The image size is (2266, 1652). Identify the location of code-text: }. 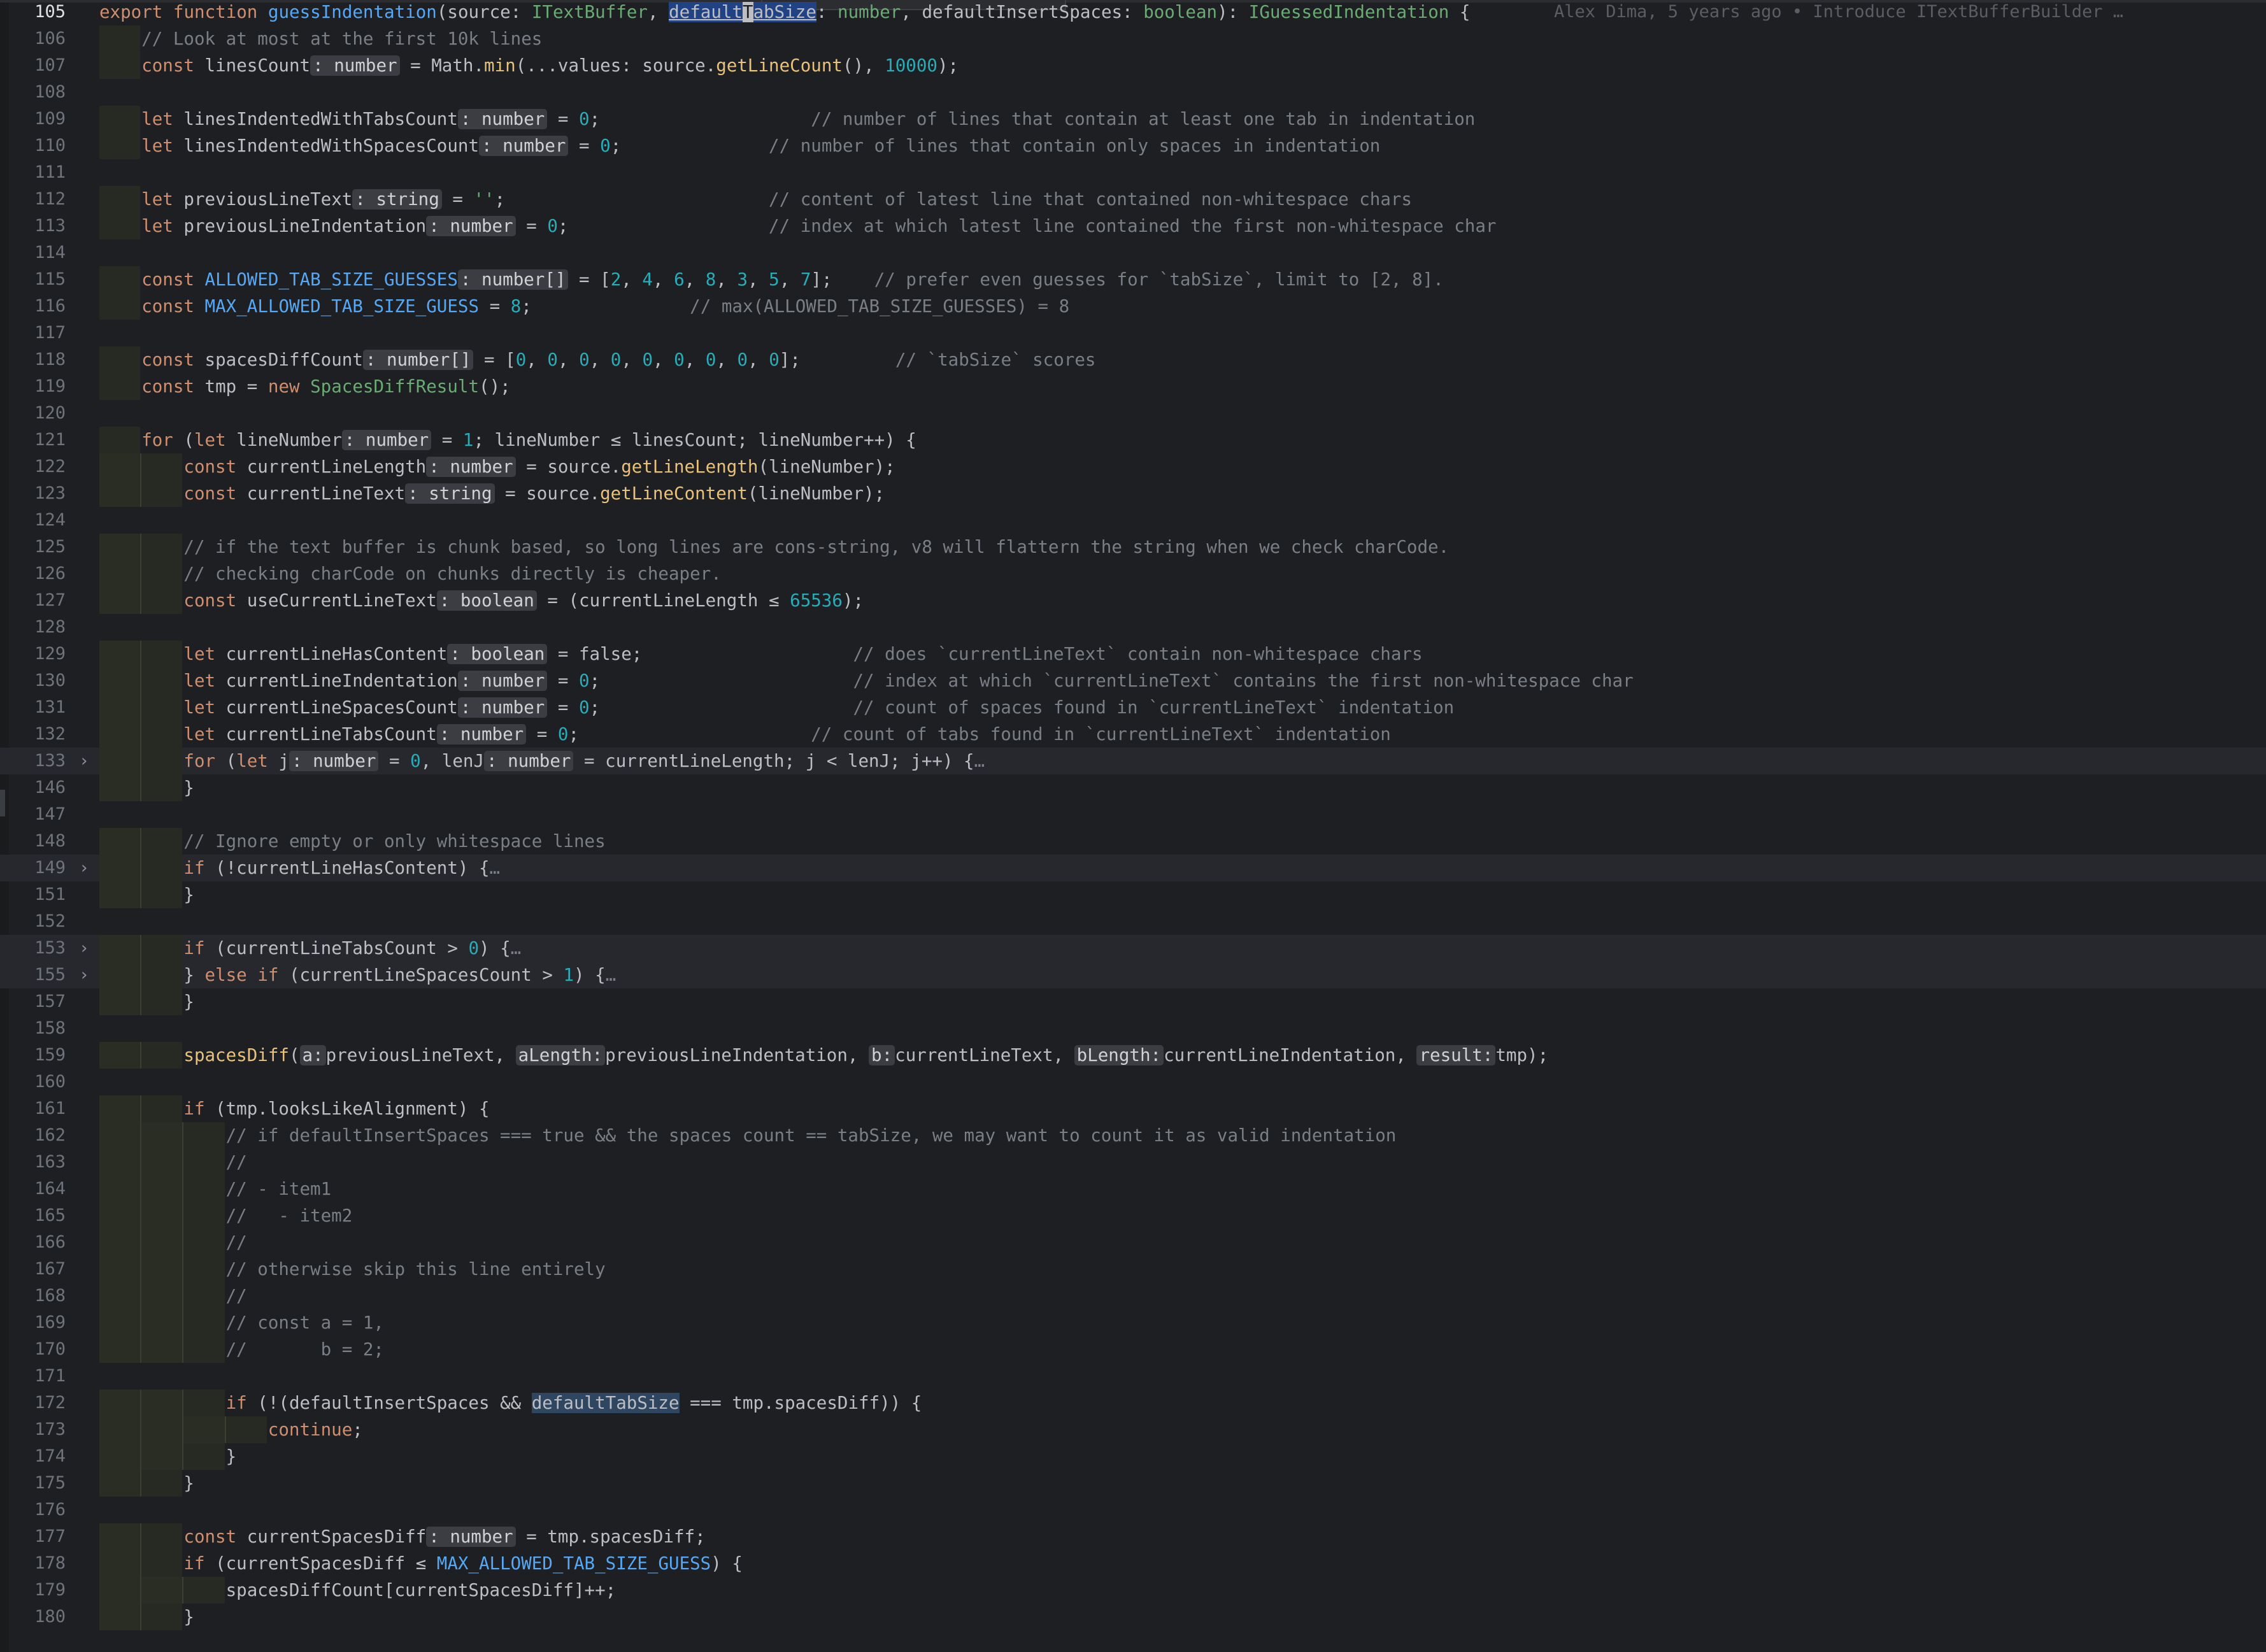
(188, 1002).